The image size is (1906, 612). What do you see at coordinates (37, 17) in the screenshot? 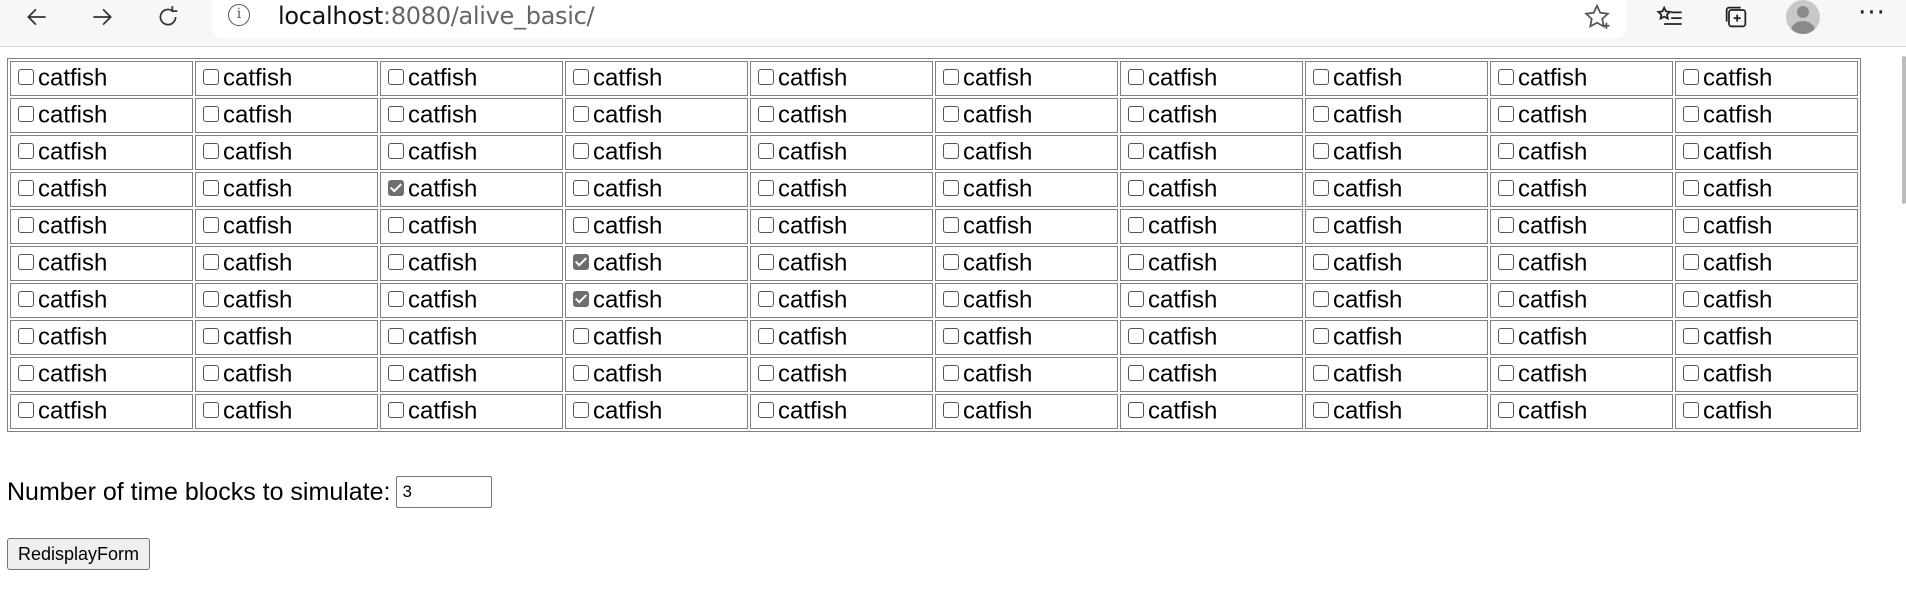
I see `back-arrow-icon` at bounding box center [37, 17].